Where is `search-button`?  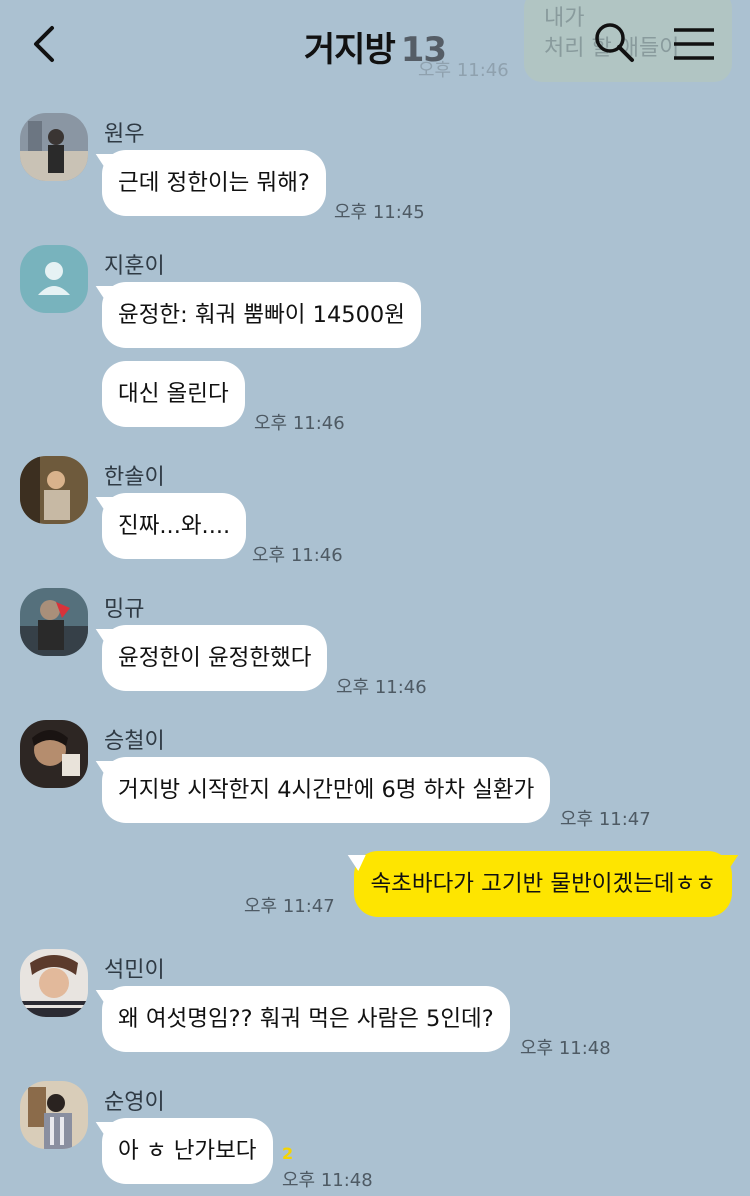
search-button is located at coordinates (614, 42).